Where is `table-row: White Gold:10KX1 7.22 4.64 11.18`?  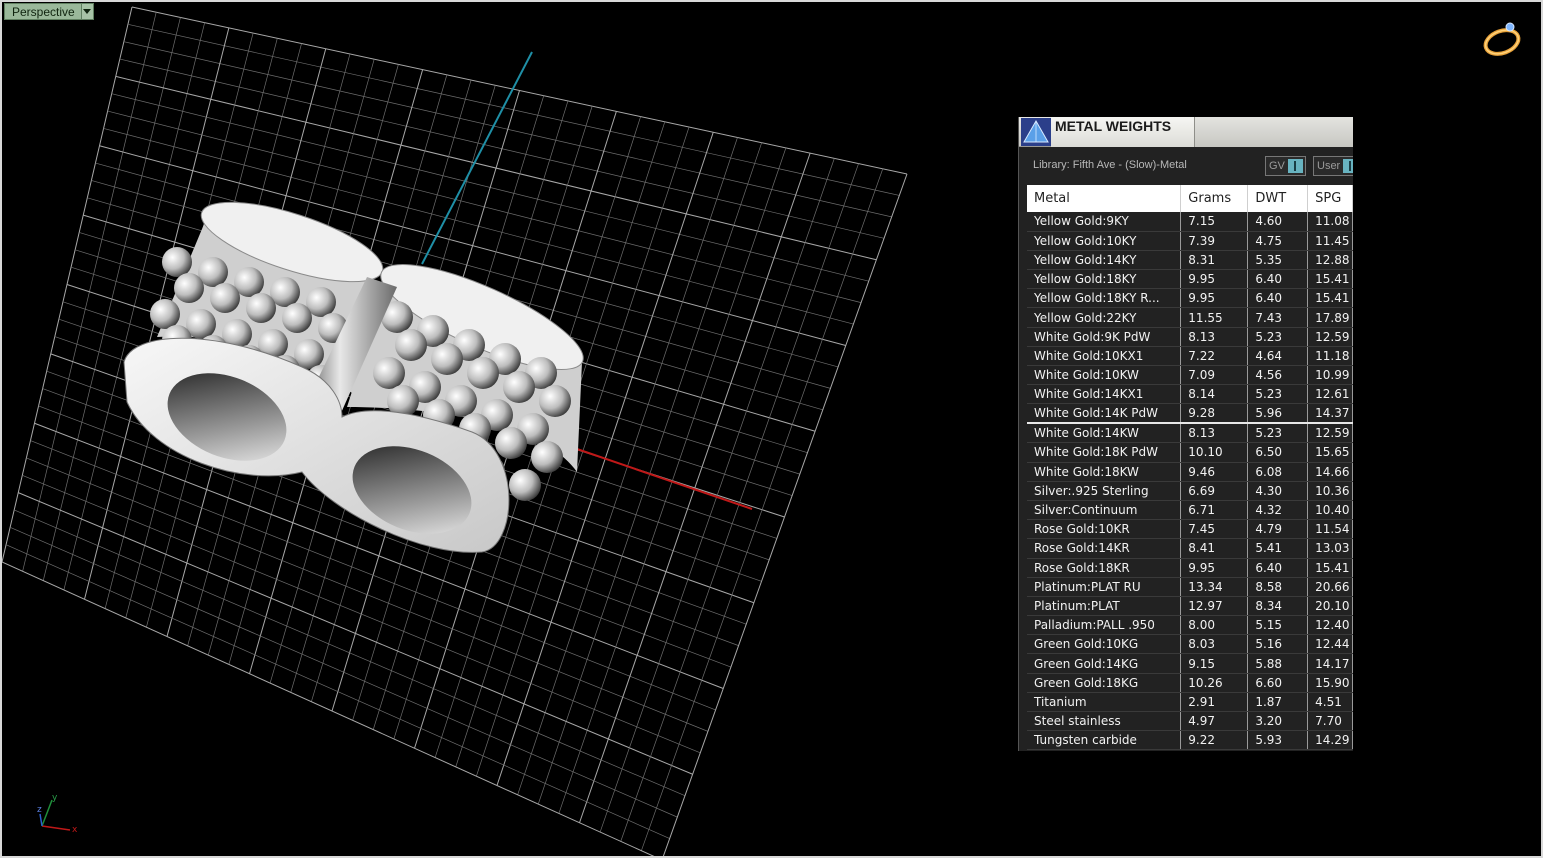 table-row: White Gold:10KX1 7.22 4.64 11.18 is located at coordinates (1190, 356).